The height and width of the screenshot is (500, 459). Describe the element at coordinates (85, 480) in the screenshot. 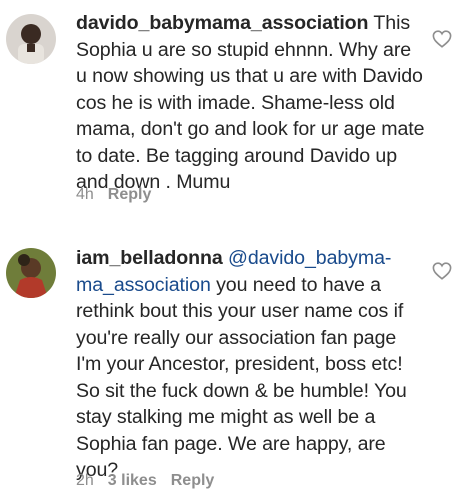

I see `comment-time: 2h` at that location.